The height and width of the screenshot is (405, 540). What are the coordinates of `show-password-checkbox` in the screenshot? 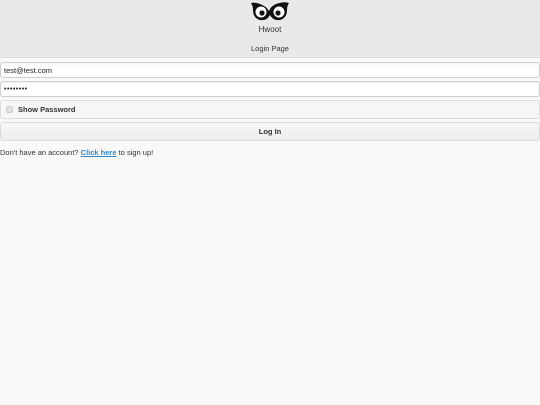 It's located at (9, 109).